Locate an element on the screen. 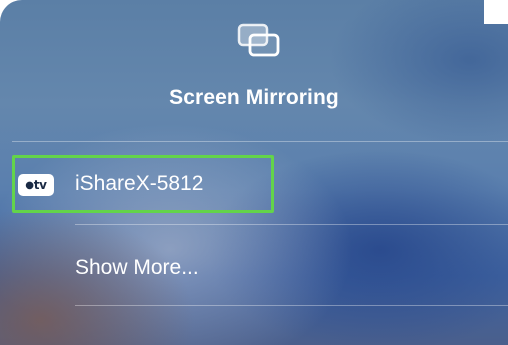 The image size is (508, 345). panel-corner is located at coordinates (496, 12).